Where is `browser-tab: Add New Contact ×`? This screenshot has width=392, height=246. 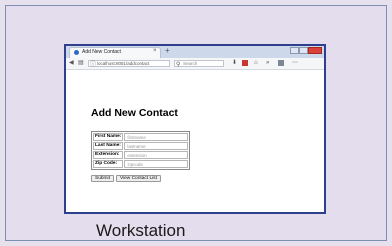
browser-tab: Add New Contact × is located at coordinates (115, 52).